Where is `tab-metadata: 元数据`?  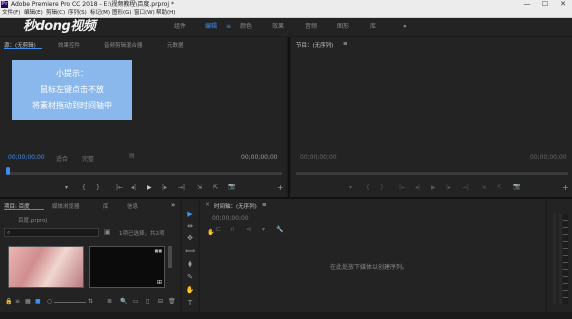 tab-metadata: 元数据 is located at coordinates (175, 45).